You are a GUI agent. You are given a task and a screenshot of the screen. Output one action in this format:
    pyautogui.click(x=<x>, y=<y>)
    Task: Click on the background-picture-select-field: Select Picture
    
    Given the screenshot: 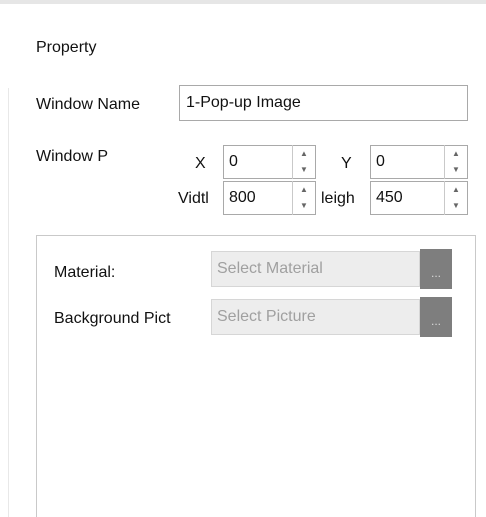 What is the action you would take?
    pyautogui.click(x=315, y=317)
    